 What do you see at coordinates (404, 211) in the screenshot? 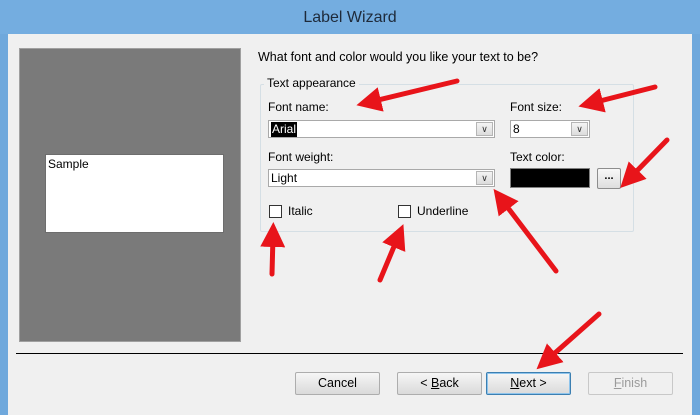
I see `underline-checkbox` at bounding box center [404, 211].